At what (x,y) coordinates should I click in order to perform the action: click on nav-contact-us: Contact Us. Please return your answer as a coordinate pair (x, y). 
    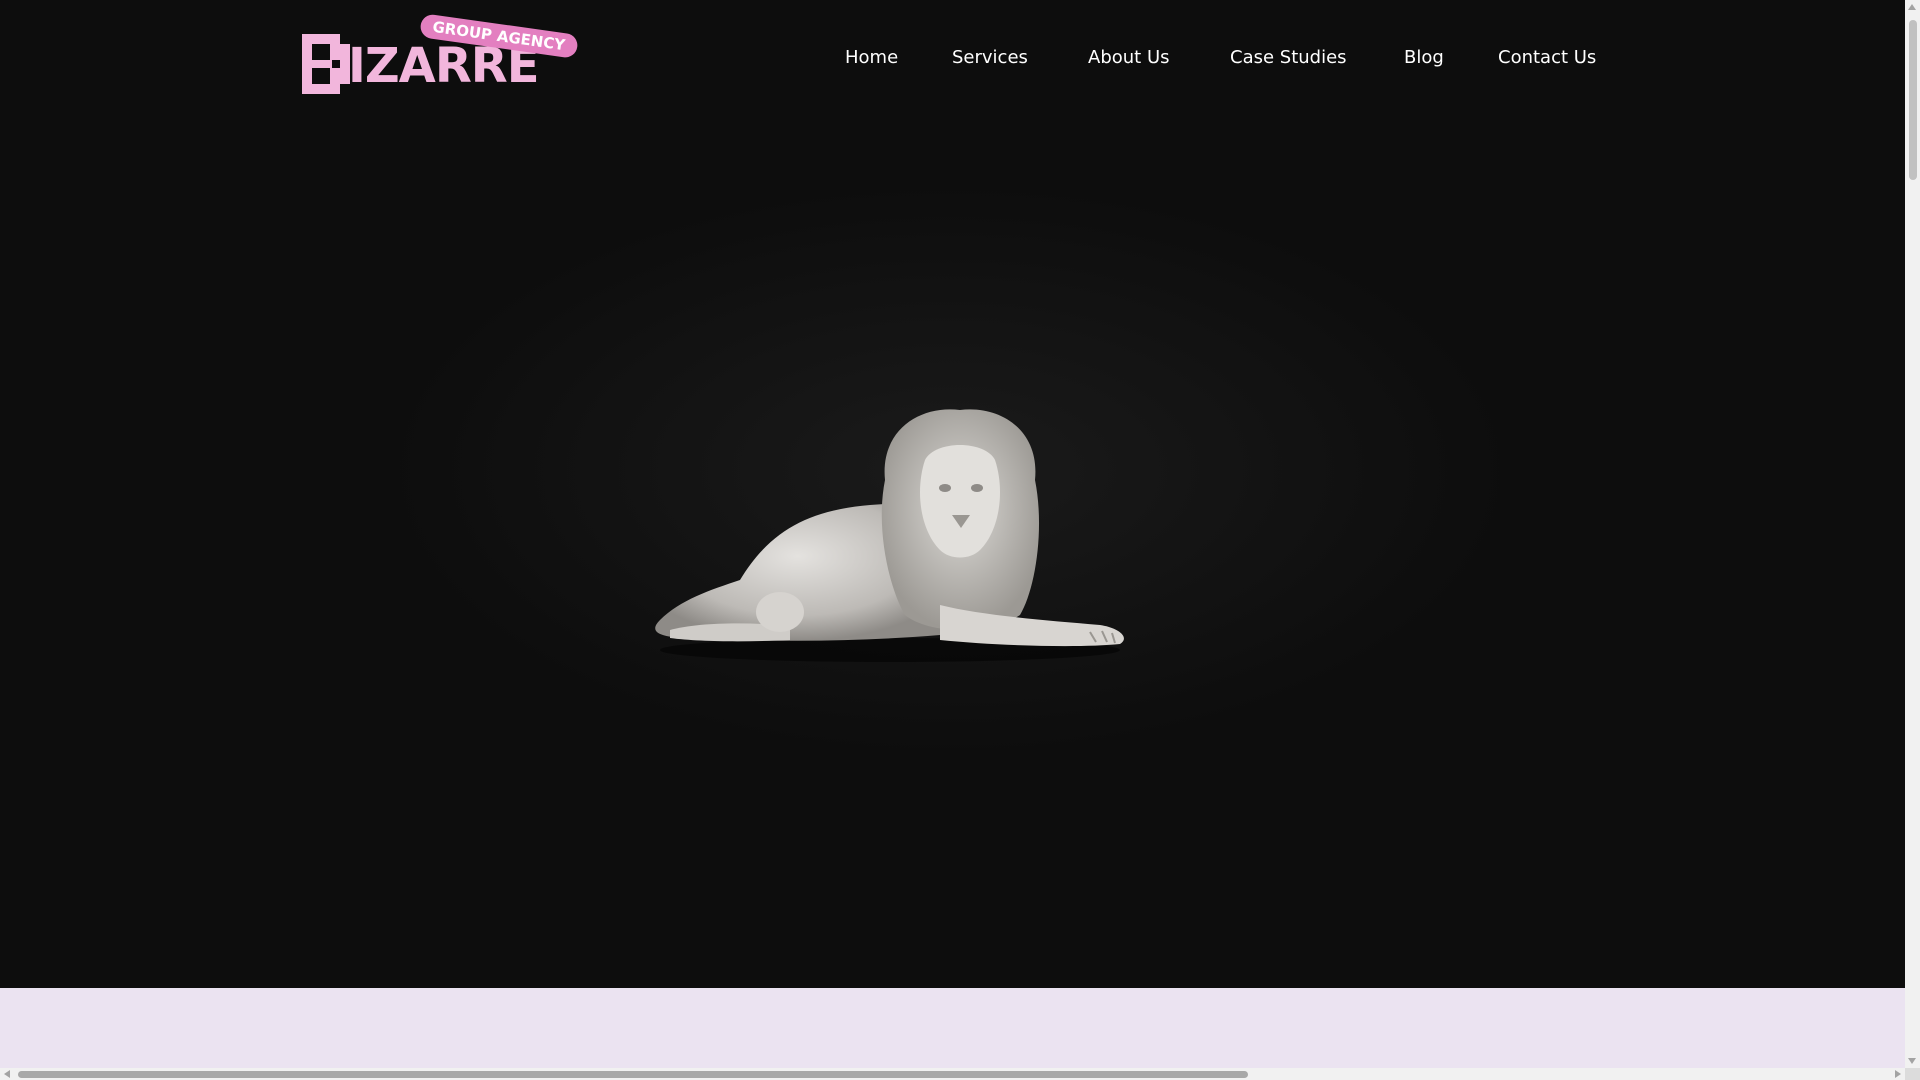
    Looking at the image, I should click on (1547, 58).